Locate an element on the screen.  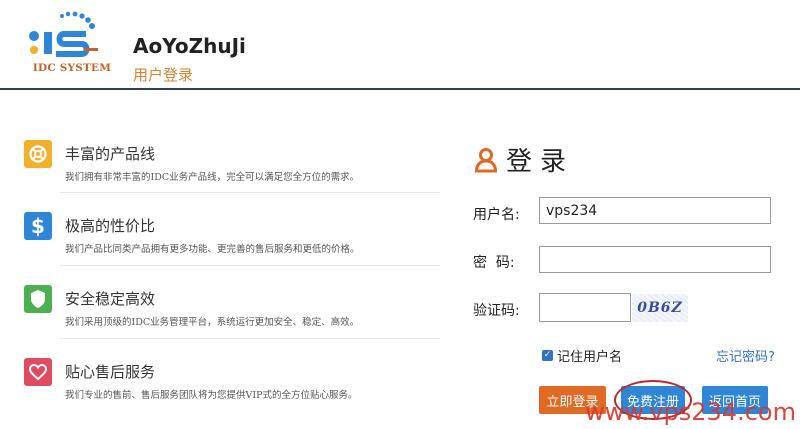
password-input is located at coordinates (655, 259).